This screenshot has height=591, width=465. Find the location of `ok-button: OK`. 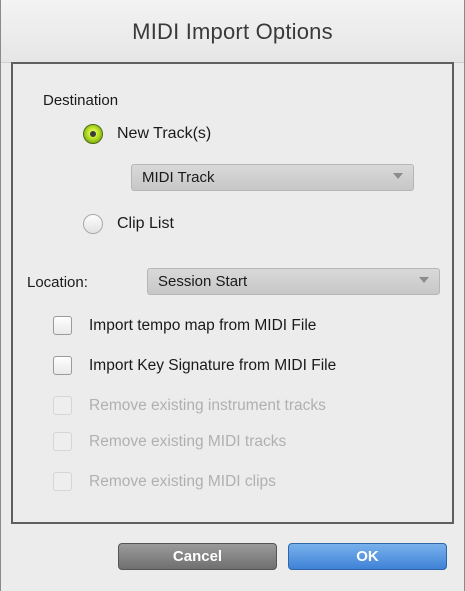

ok-button: OK is located at coordinates (367, 556).